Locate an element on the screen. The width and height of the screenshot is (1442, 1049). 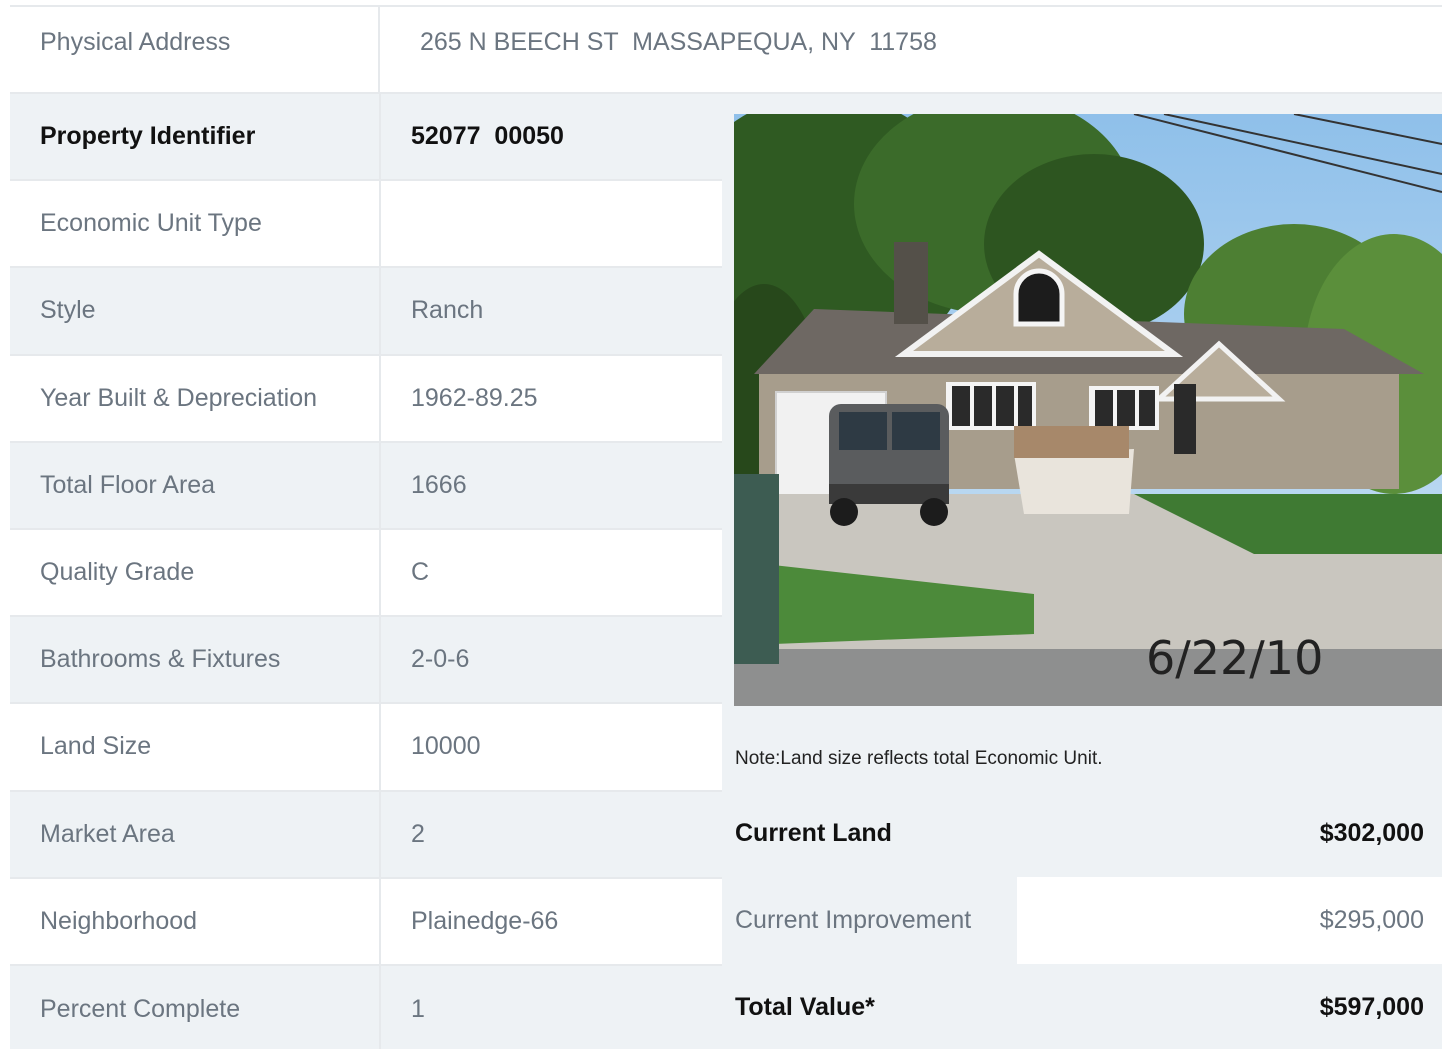
bathrooms-value: 2-0-6 is located at coordinates (440, 659).